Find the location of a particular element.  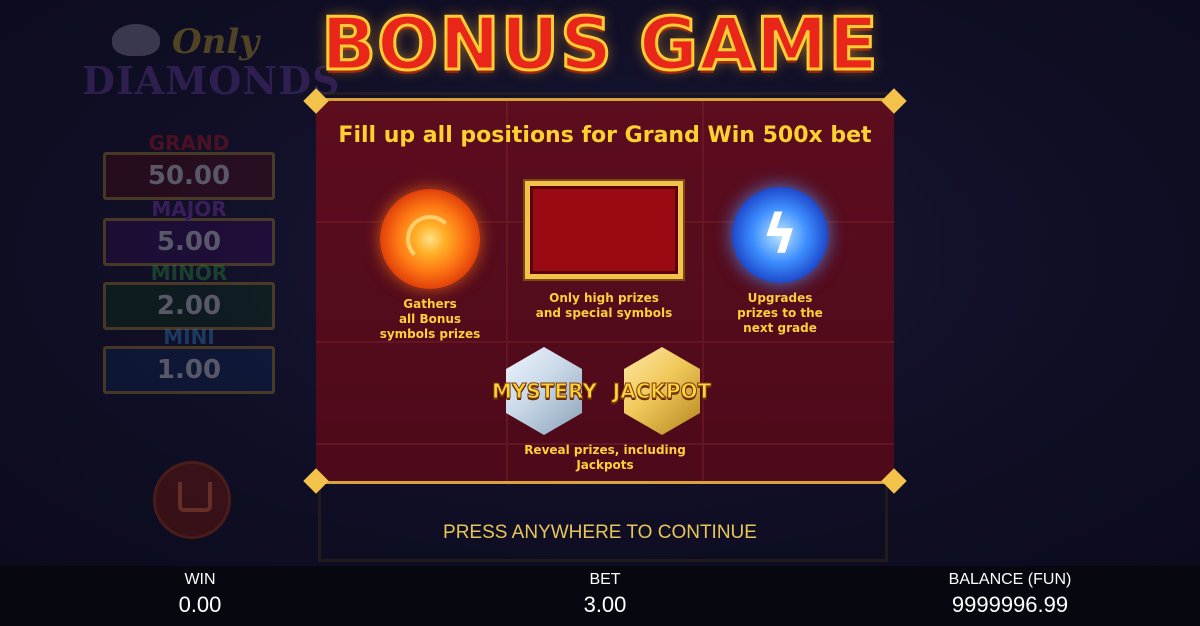

bolt-glyph: ϟ is located at coordinates (780, 234).